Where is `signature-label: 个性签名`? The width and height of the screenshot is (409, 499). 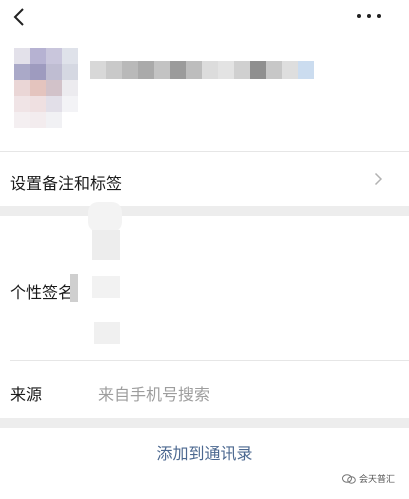
signature-label: 个性签名 is located at coordinates (42, 292).